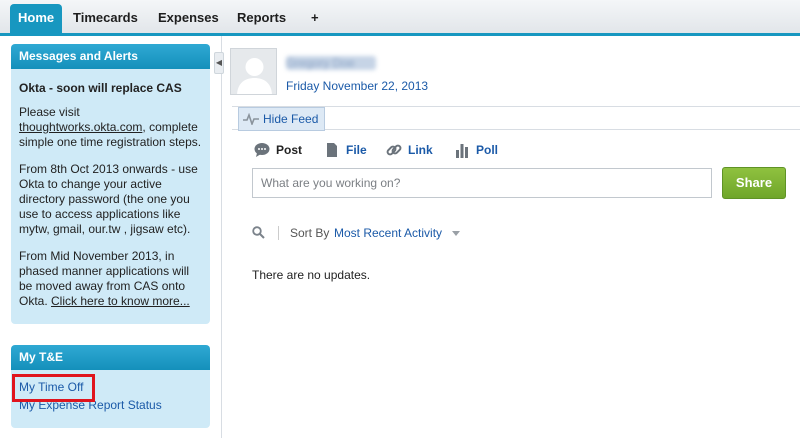 Image resolution: width=800 pixels, height=438 pixels. I want to click on chevron-down-icon, so click(456, 233).